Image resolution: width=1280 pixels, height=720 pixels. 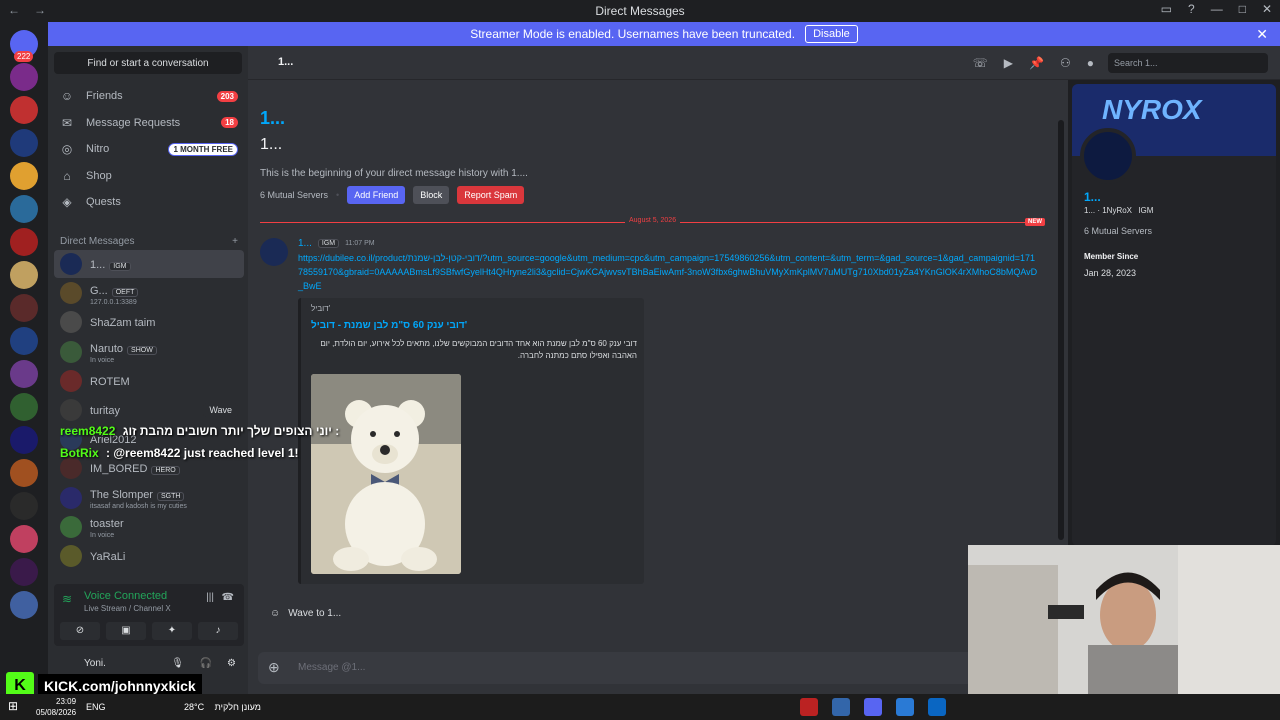 I want to click on dm-name-row: turitay, so click(x=105, y=410).